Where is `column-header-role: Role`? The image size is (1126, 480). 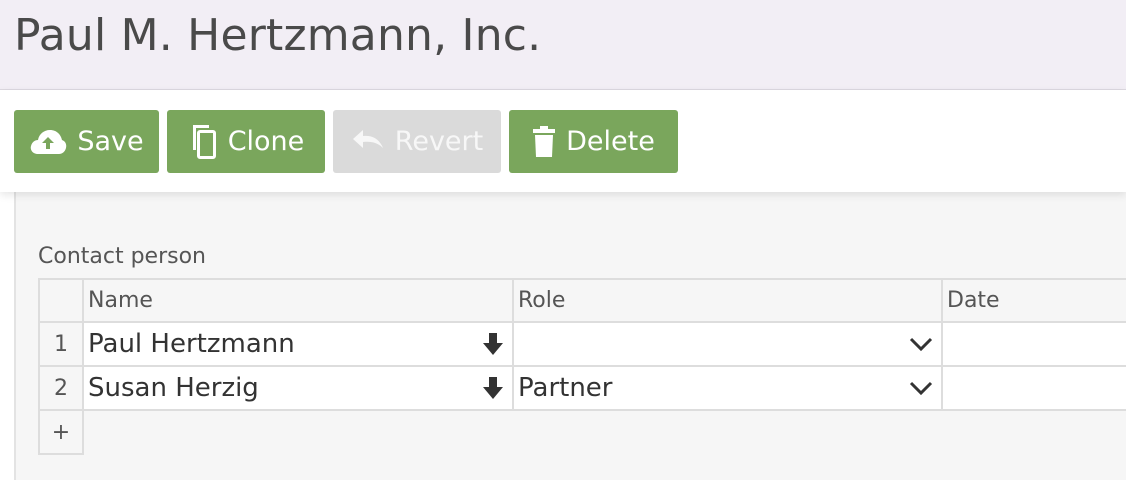 column-header-role: Role is located at coordinates (727, 300).